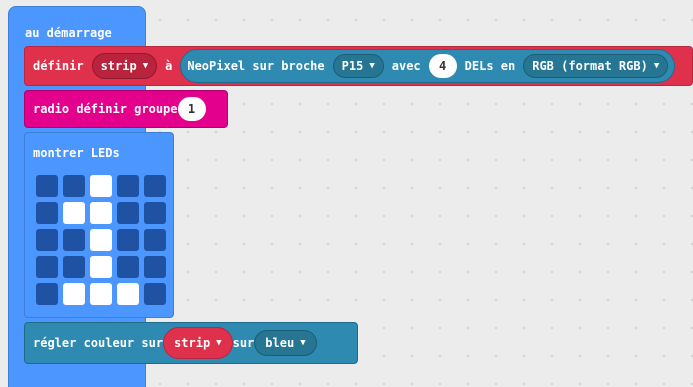 The image size is (693, 387). Describe the element at coordinates (590, 66) in the screenshot. I see `mode-value: RGB (format RGB)` at that location.